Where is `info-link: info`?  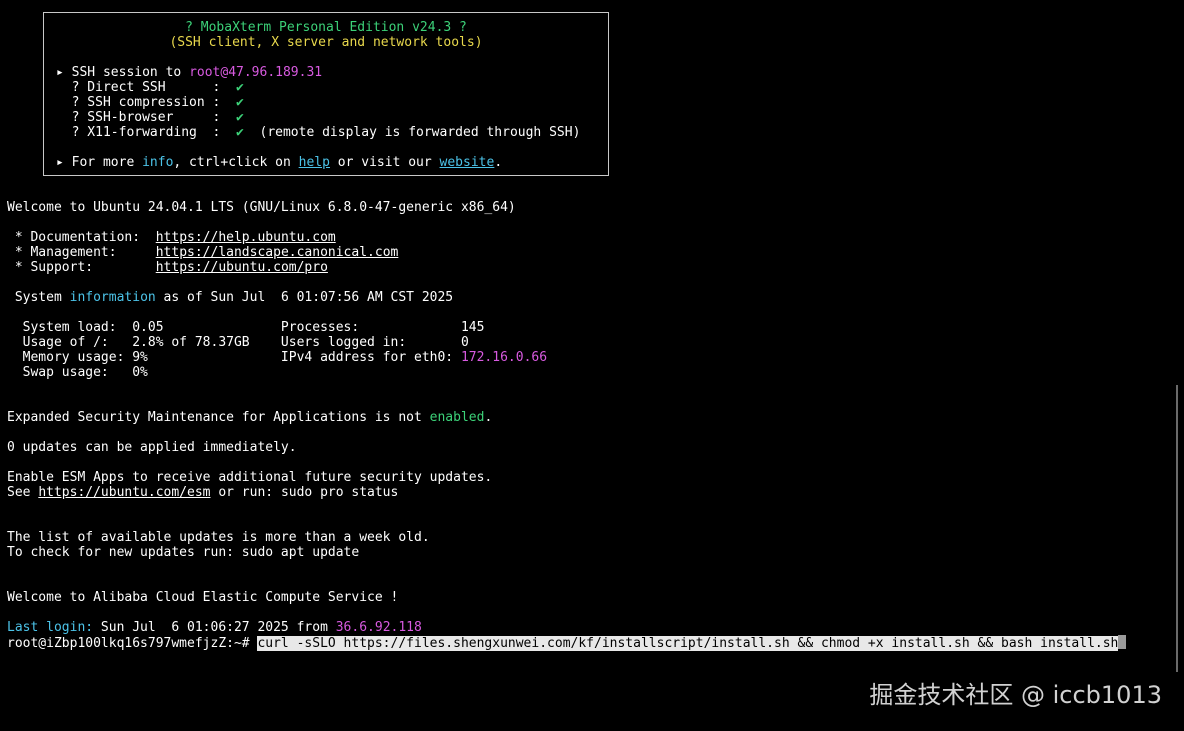 info-link: info is located at coordinates (157, 162).